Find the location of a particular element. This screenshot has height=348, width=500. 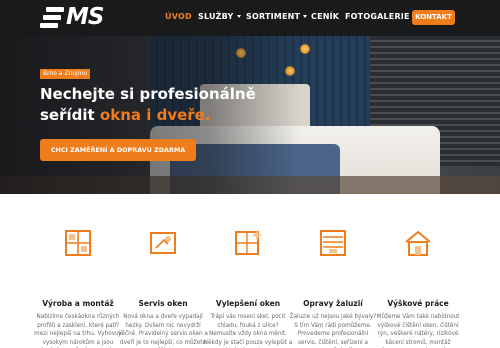

nav-item-sluzby: SLUŽBY is located at coordinates (219, 16).